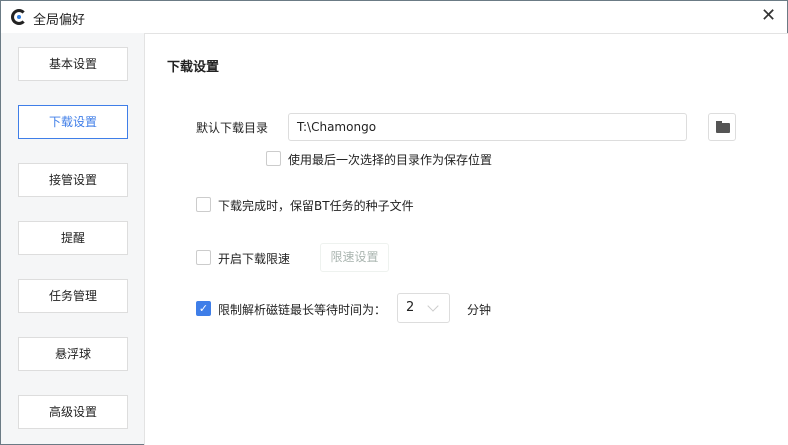  Describe the element at coordinates (19, 17) in the screenshot. I see `app-logo-icon` at that location.